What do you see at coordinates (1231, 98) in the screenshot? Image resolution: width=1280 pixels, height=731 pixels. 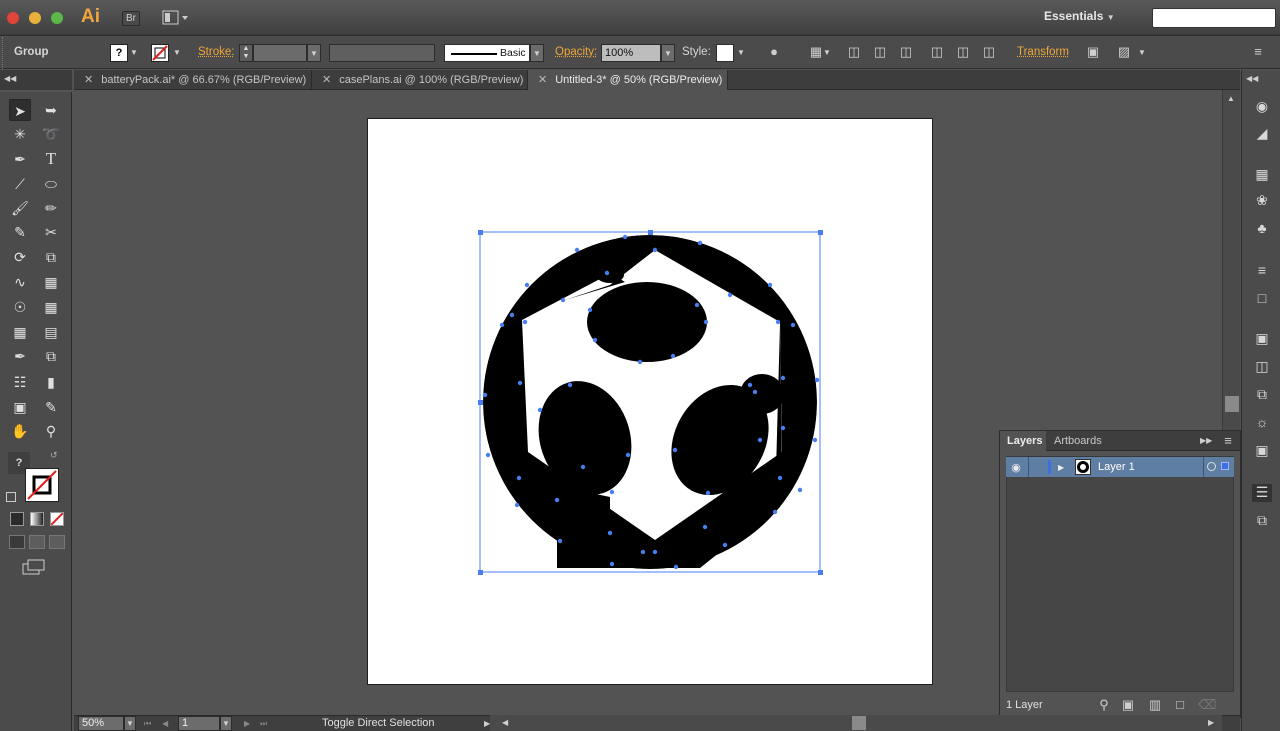 I see `scroll-up-arrow: ▲` at bounding box center [1231, 98].